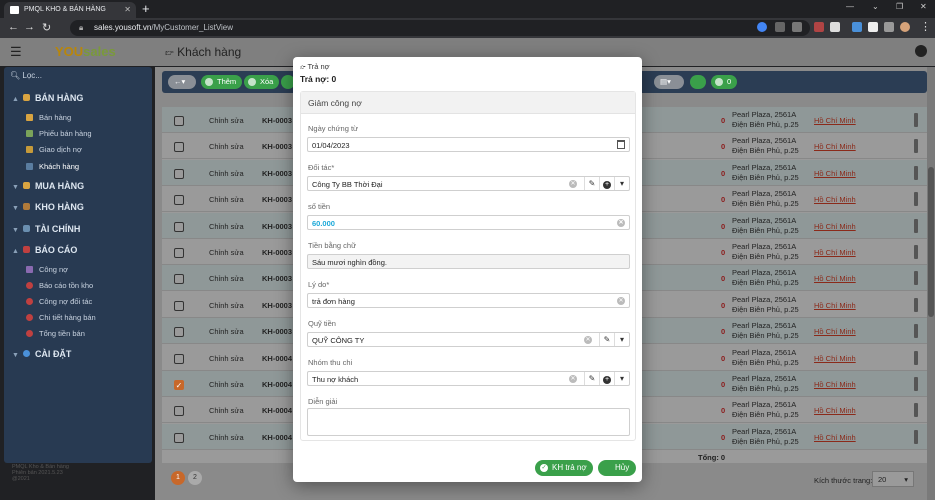 Image resolution: width=935 pixels, height=500 pixels. What do you see at coordinates (46, 27) in the screenshot?
I see `reload-icon: ↻` at bounding box center [46, 27].